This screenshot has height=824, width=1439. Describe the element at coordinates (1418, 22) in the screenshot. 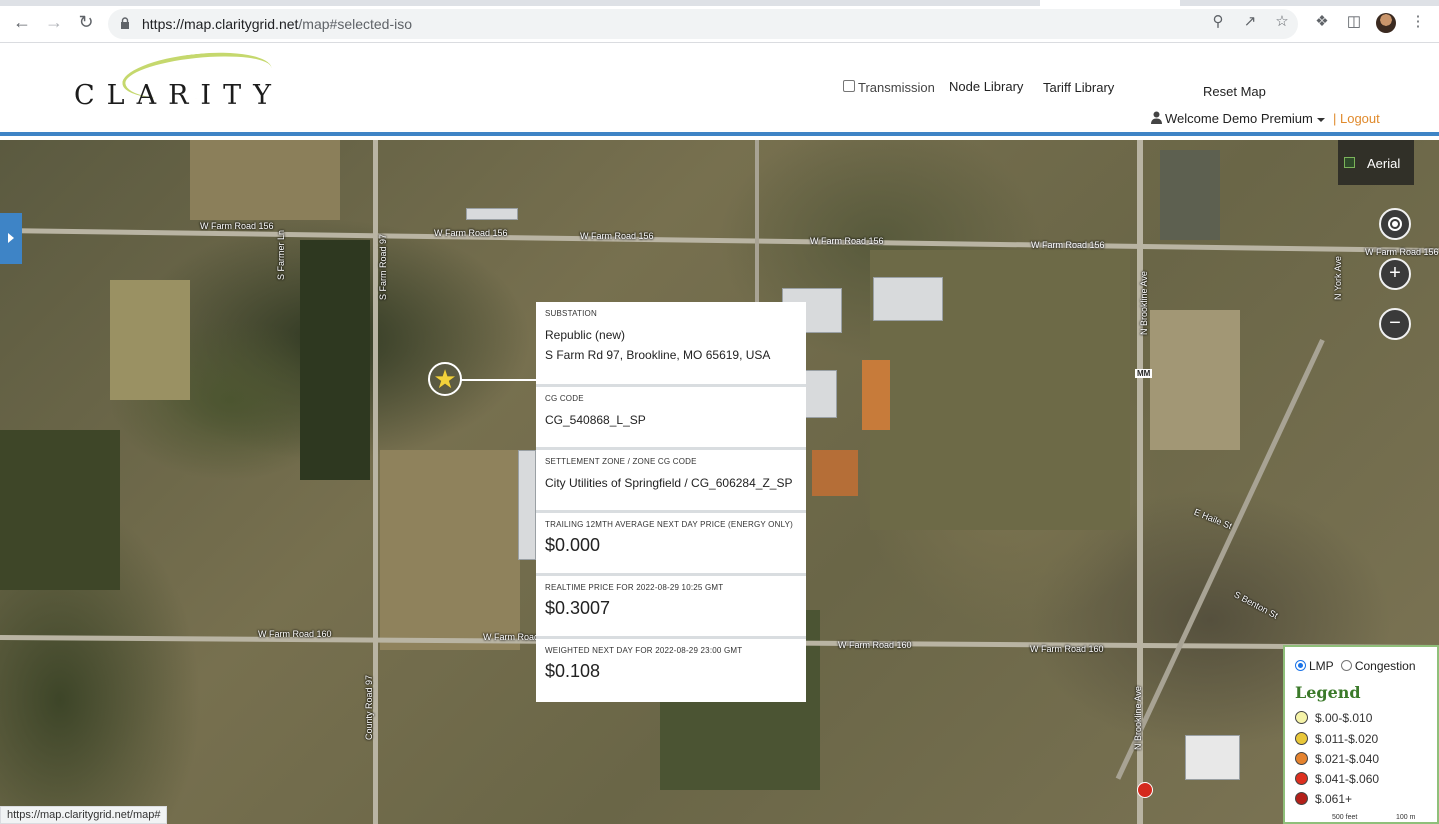

I see `menu-kebab-icon: ⋮` at that location.